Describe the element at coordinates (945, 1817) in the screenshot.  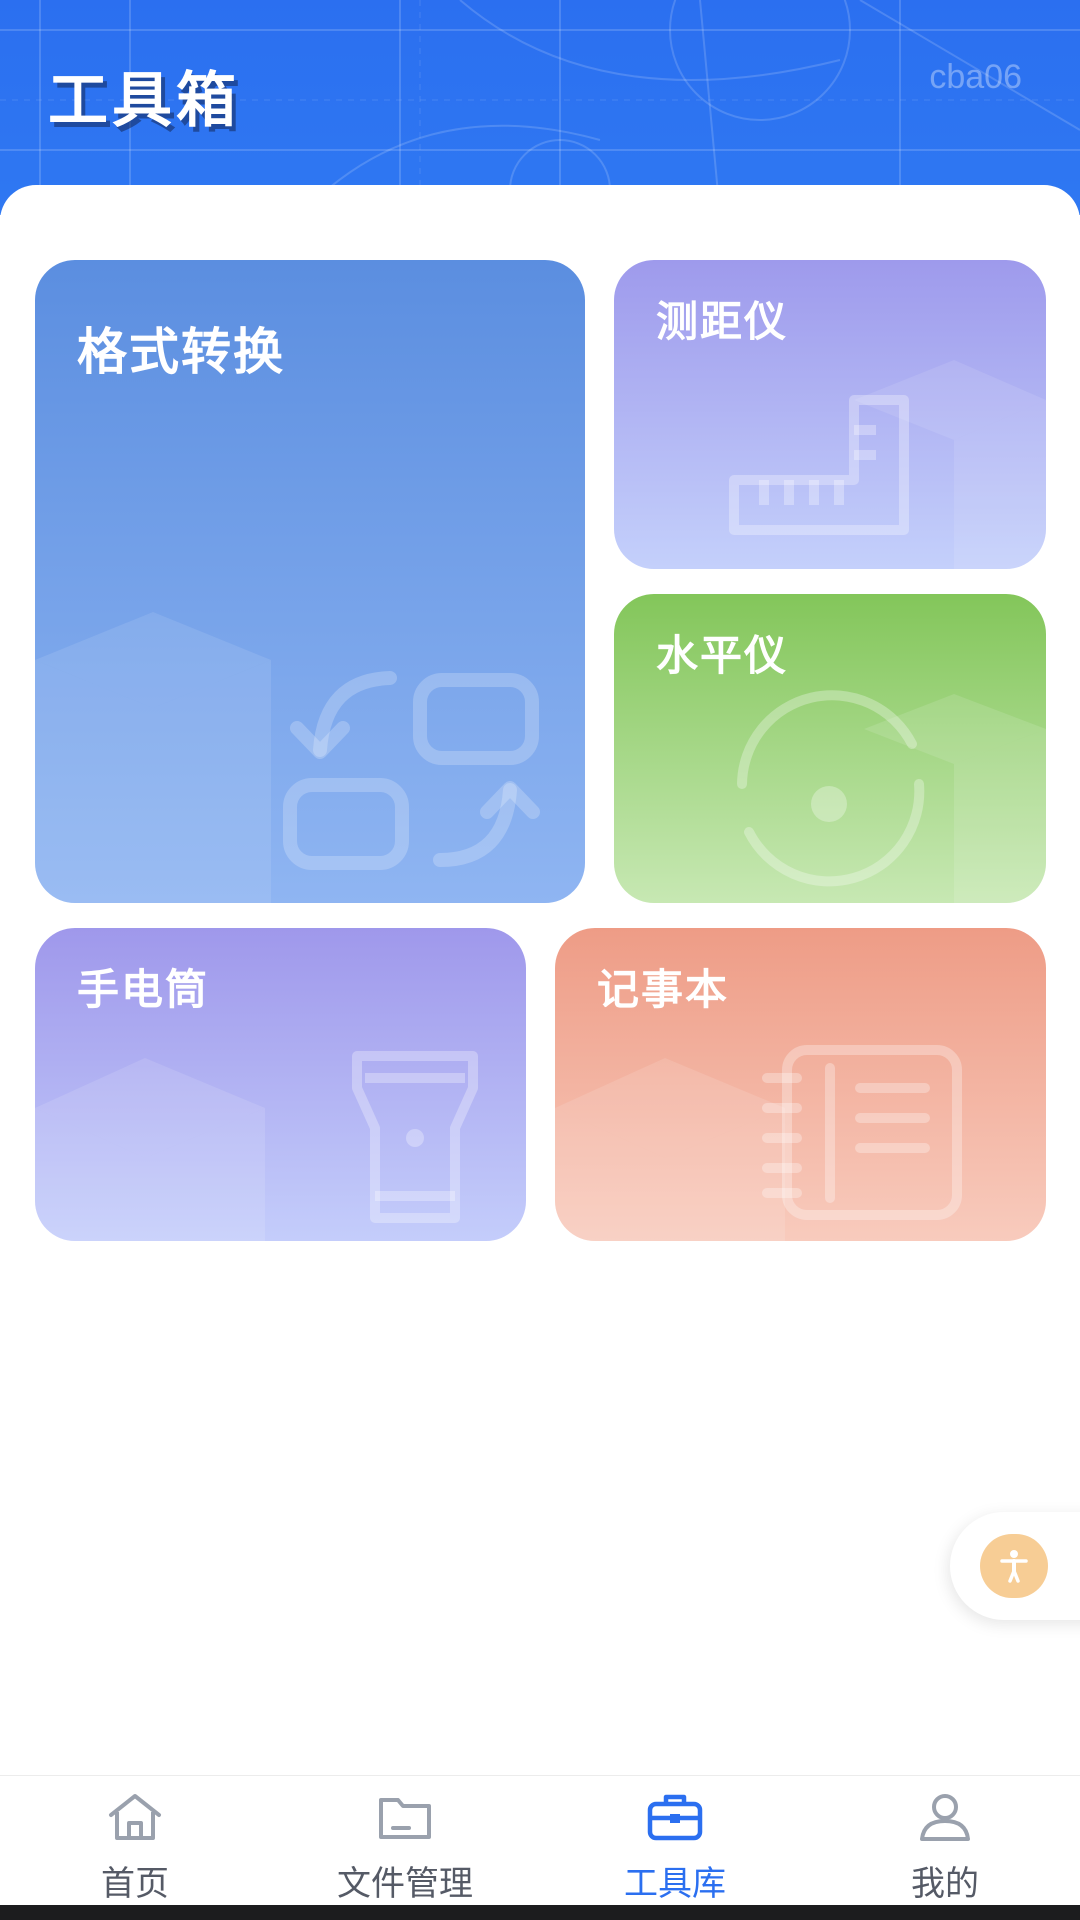
I see `user-icon` at that location.